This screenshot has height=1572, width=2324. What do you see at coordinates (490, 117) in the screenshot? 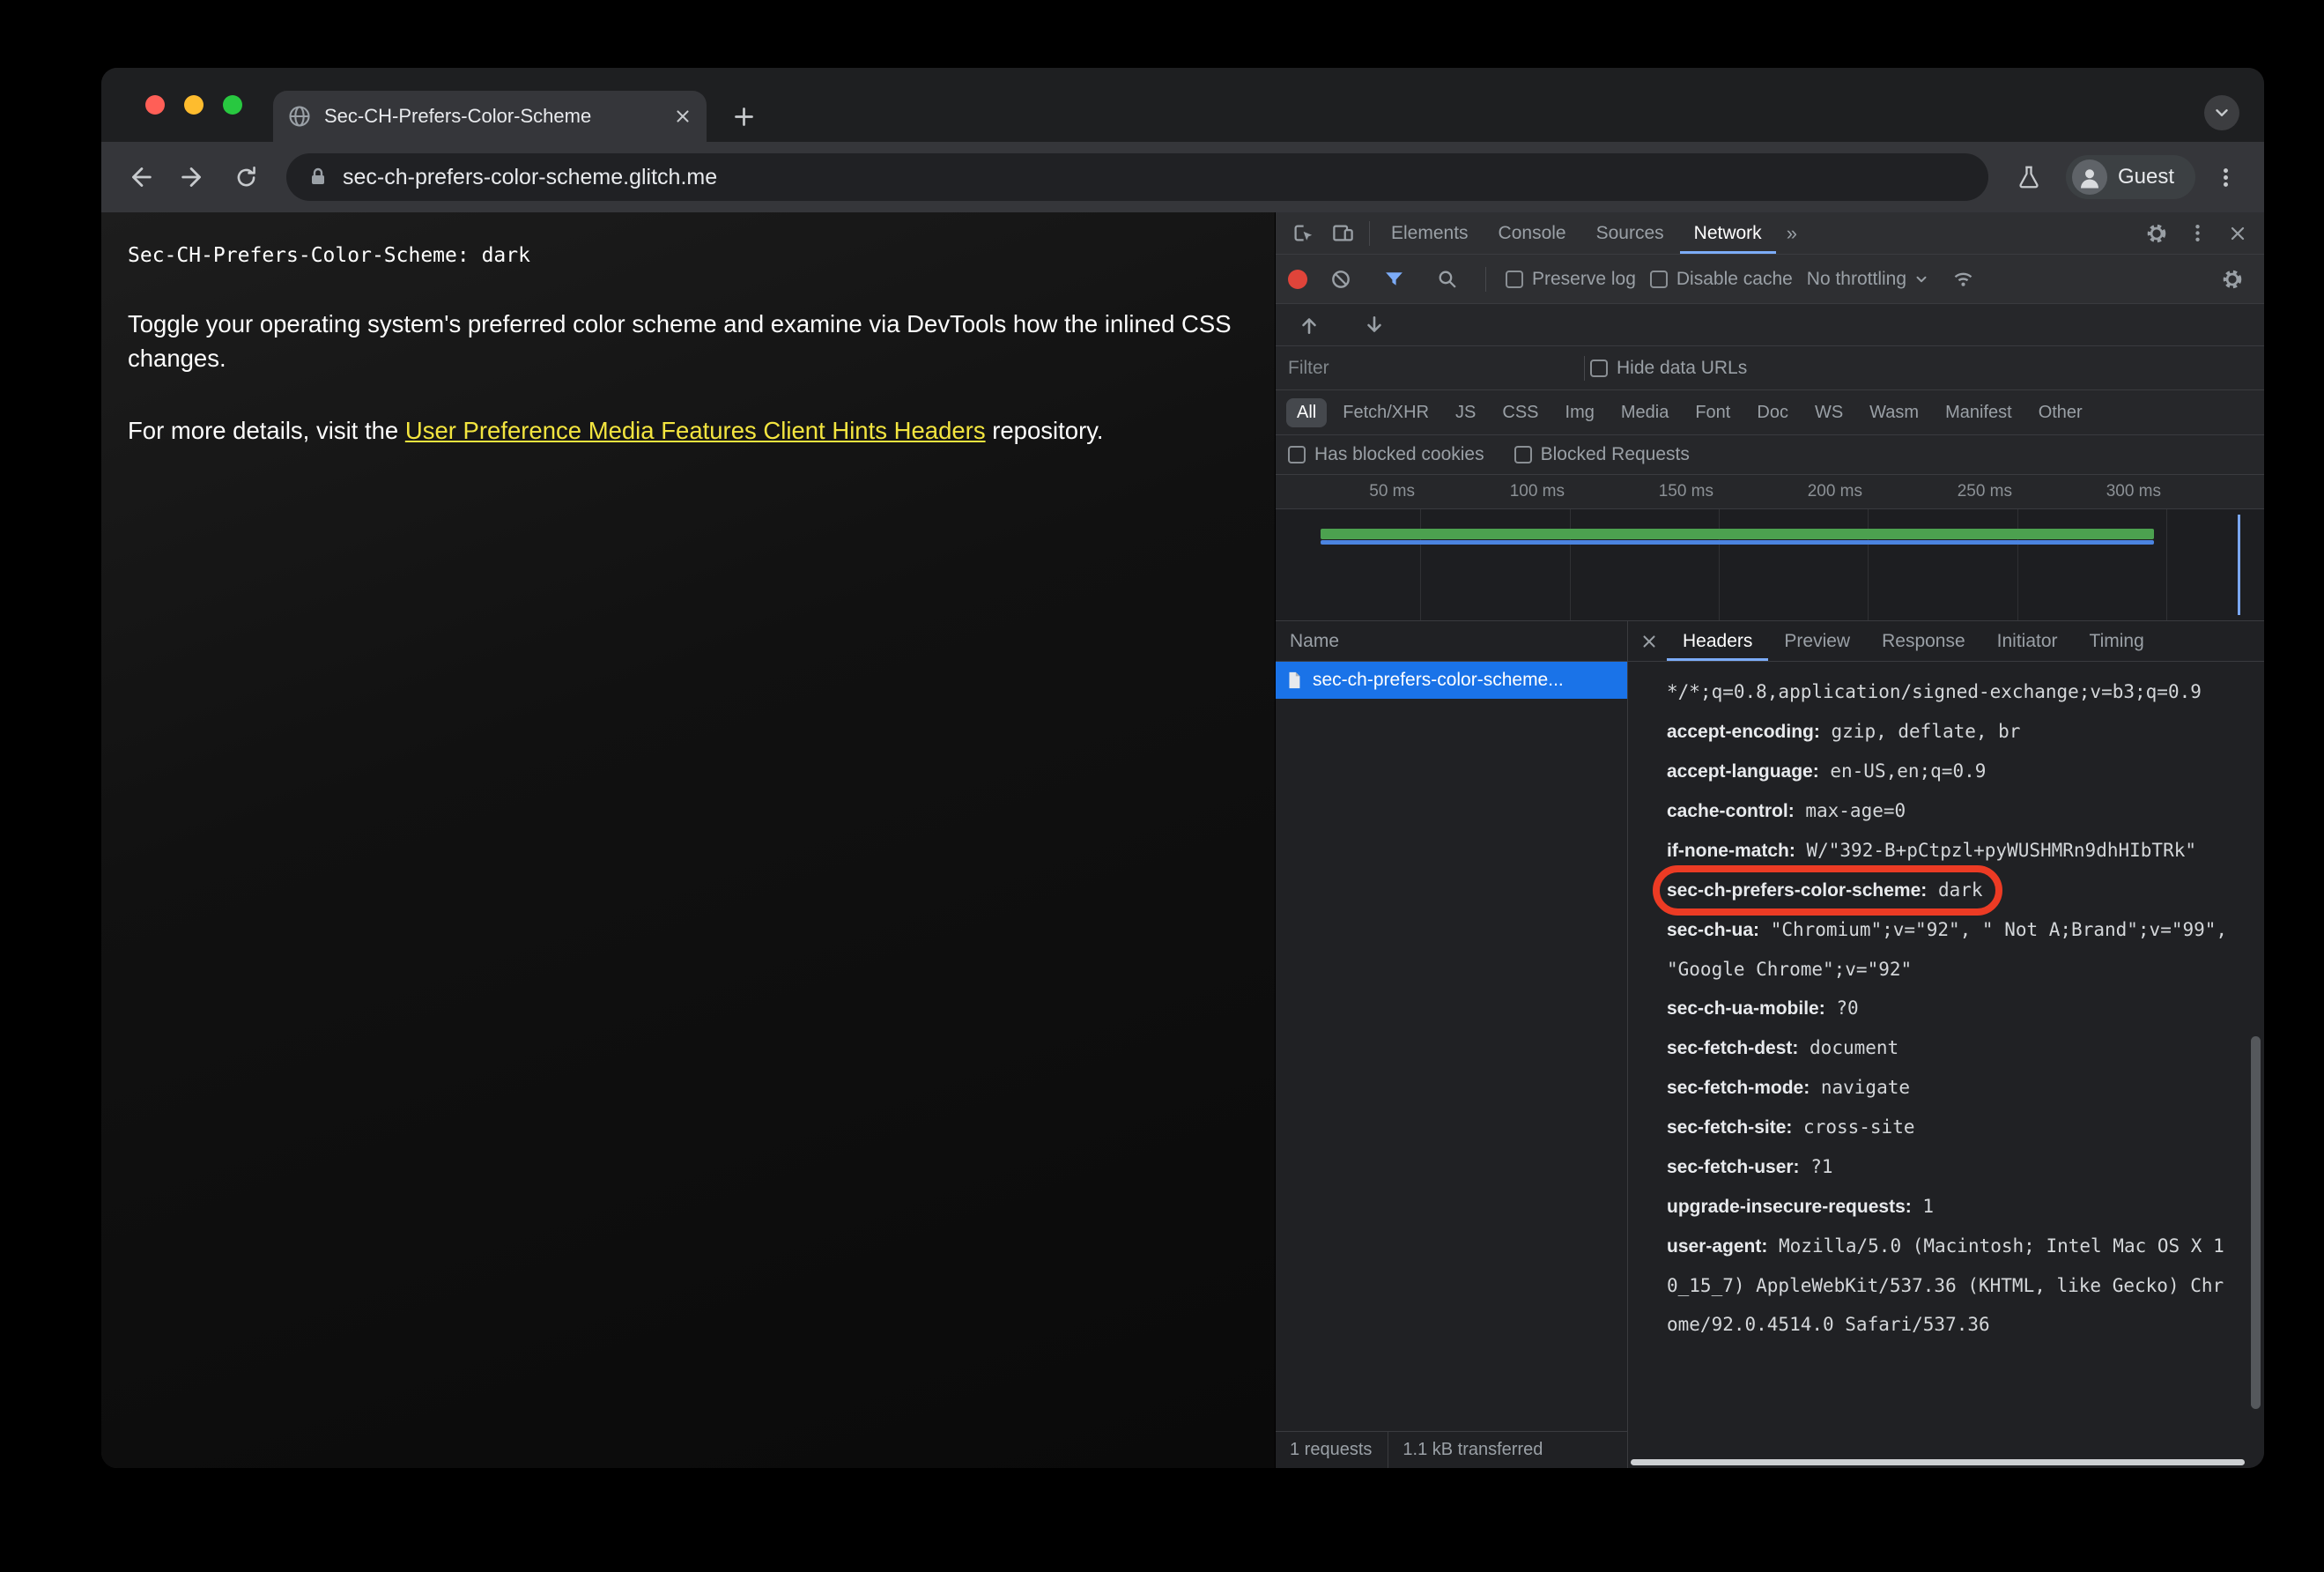
I see `browser-tab: Sec-CH-Prefers-Color-Scheme` at bounding box center [490, 117].